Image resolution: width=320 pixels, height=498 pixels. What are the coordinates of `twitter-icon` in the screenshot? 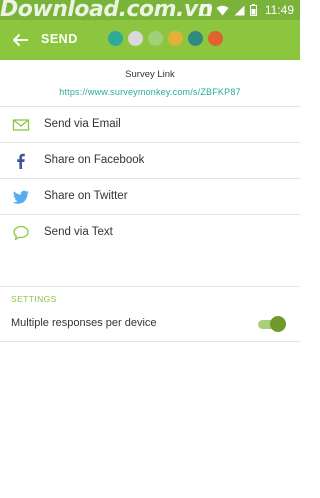 It's located at (20, 197).